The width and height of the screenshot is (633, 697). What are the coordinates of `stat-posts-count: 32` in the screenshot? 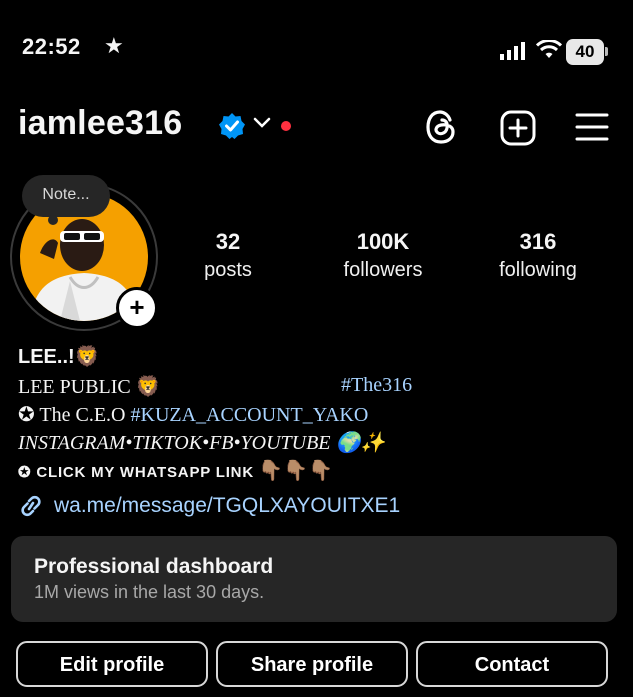 It's located at (228, 241).